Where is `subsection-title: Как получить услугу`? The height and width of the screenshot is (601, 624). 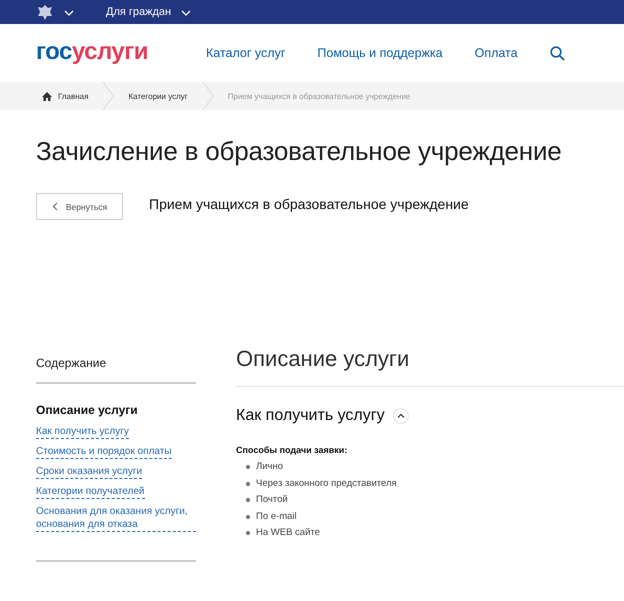
subsection-title: Как получить услугу is located at coordinates (310, 416).